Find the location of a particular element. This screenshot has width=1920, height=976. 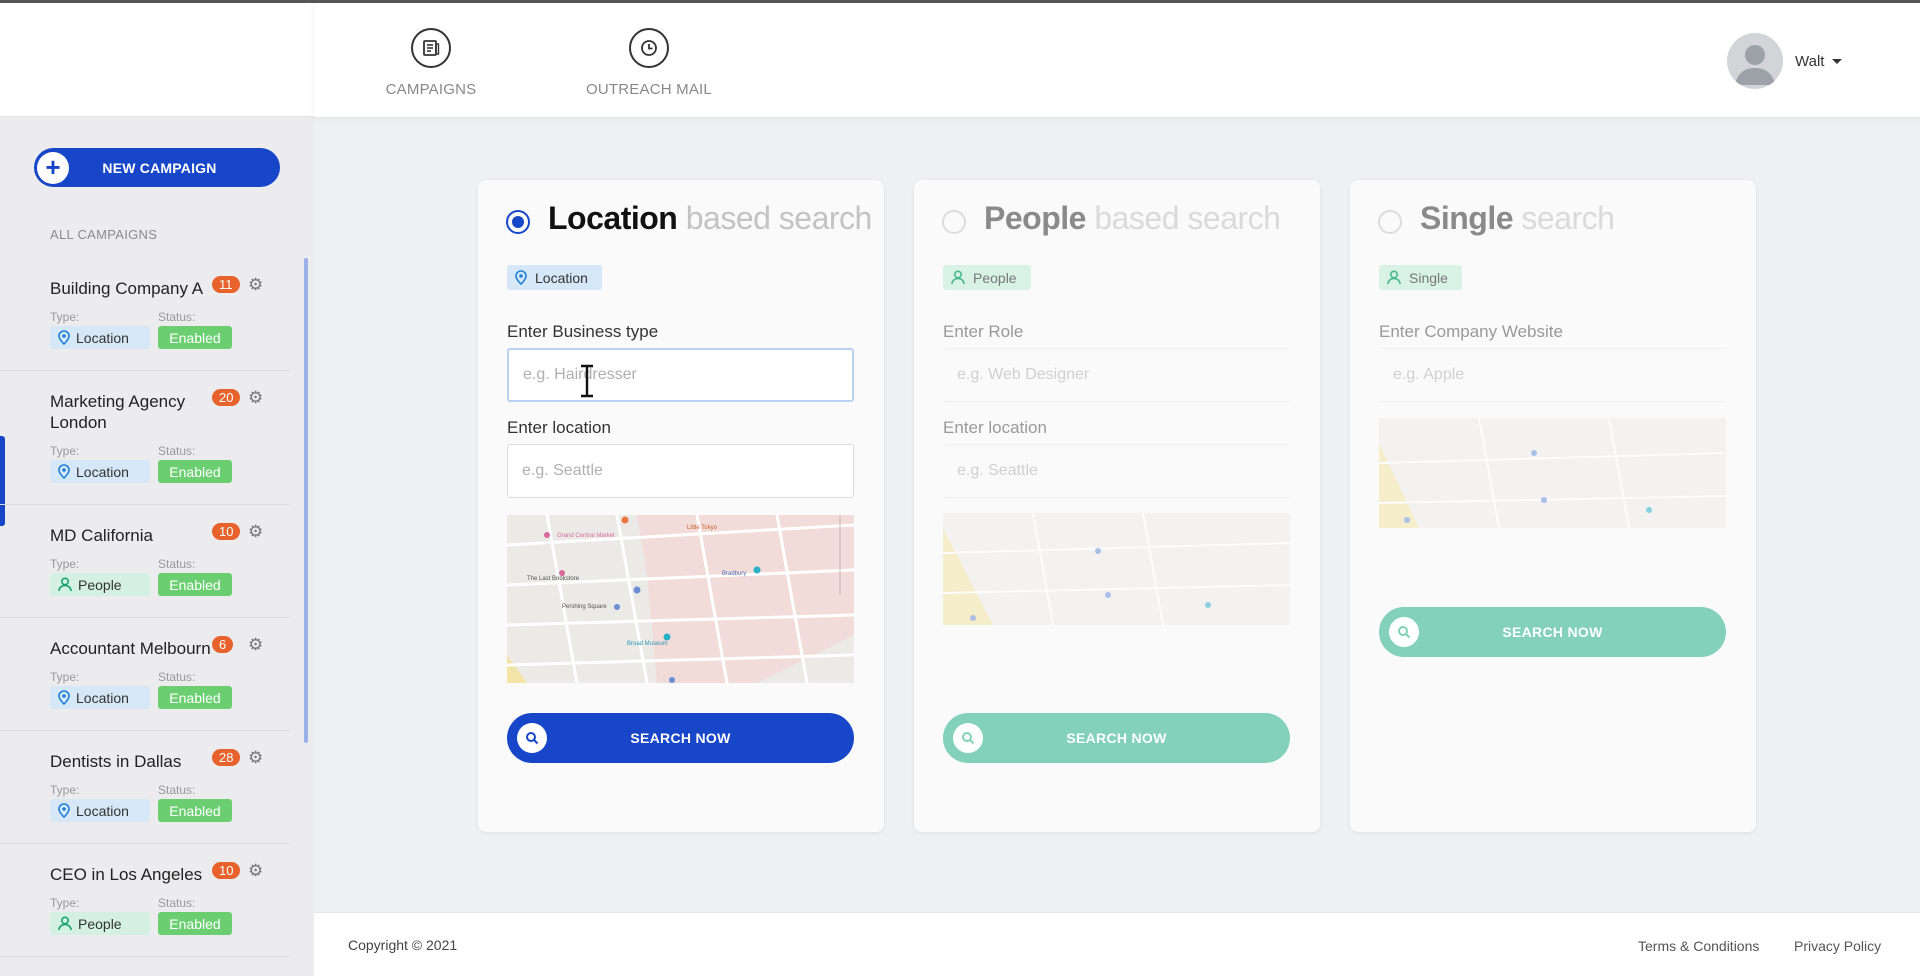

company-website-input is located at coordinates (1552, 375).